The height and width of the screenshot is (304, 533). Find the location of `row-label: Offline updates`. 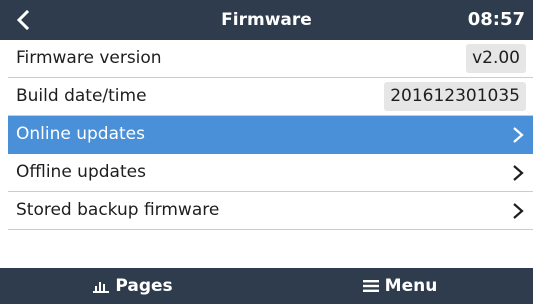

row-label: Offline updates is located at coordinates (81, 172).